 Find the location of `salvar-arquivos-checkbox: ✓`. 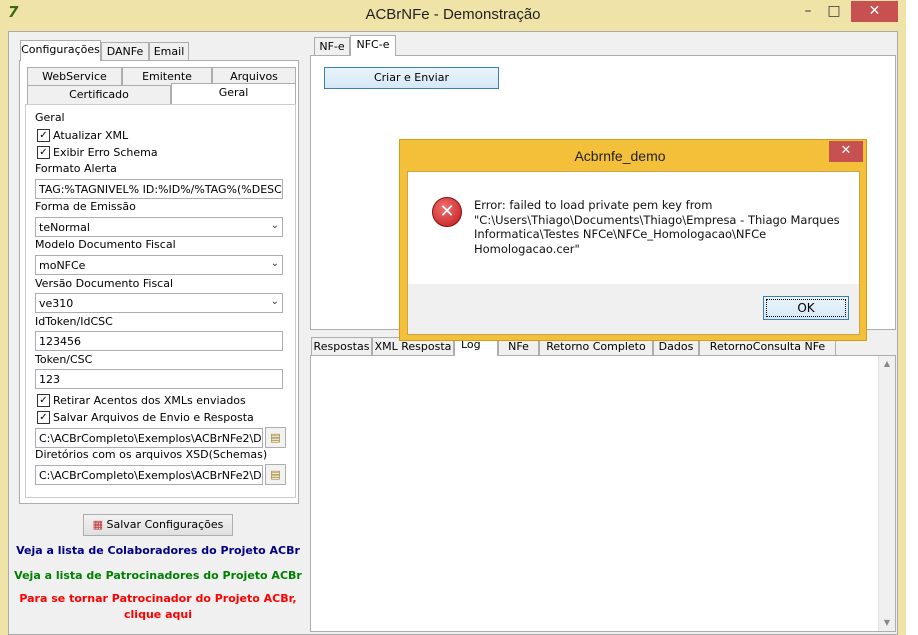

salvar-arquivos-checkbox: ✓ is located at coordinates (43, 417).